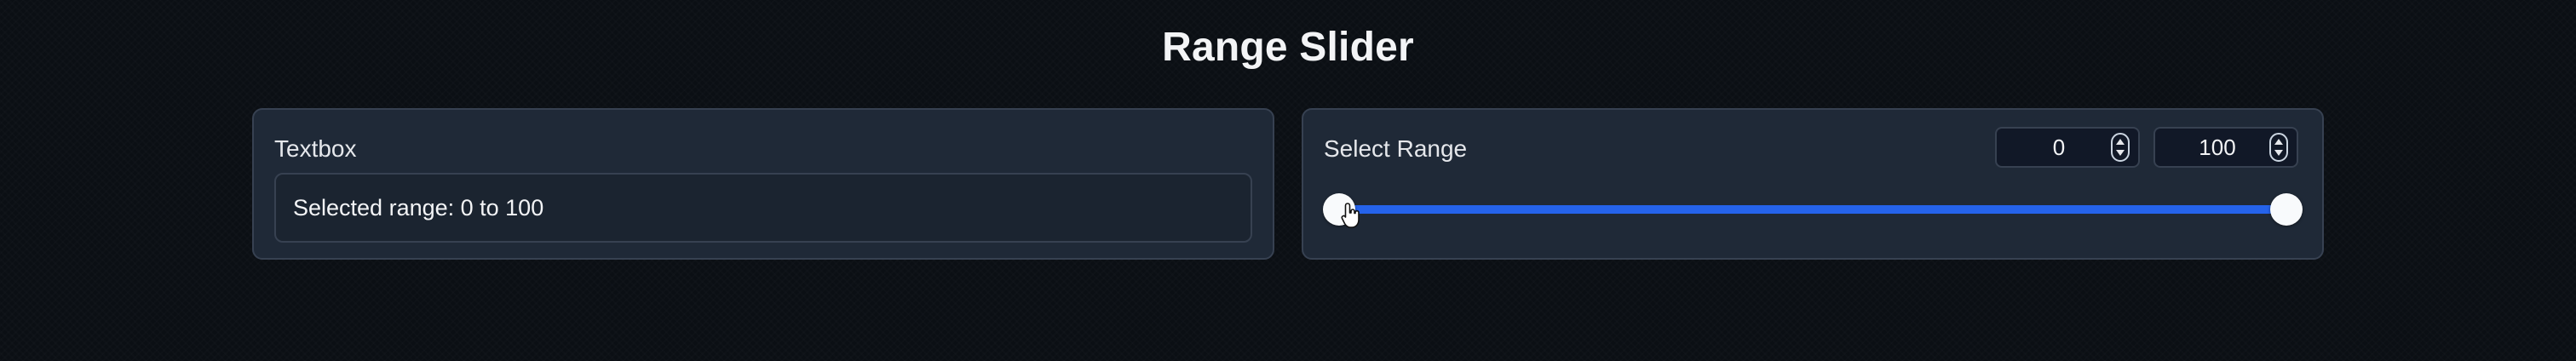 This screenshot has height=361, width=2576. Describe the element at coordinates (2121, 142) in the screenshot. I see `min-increment-icon` at that location.